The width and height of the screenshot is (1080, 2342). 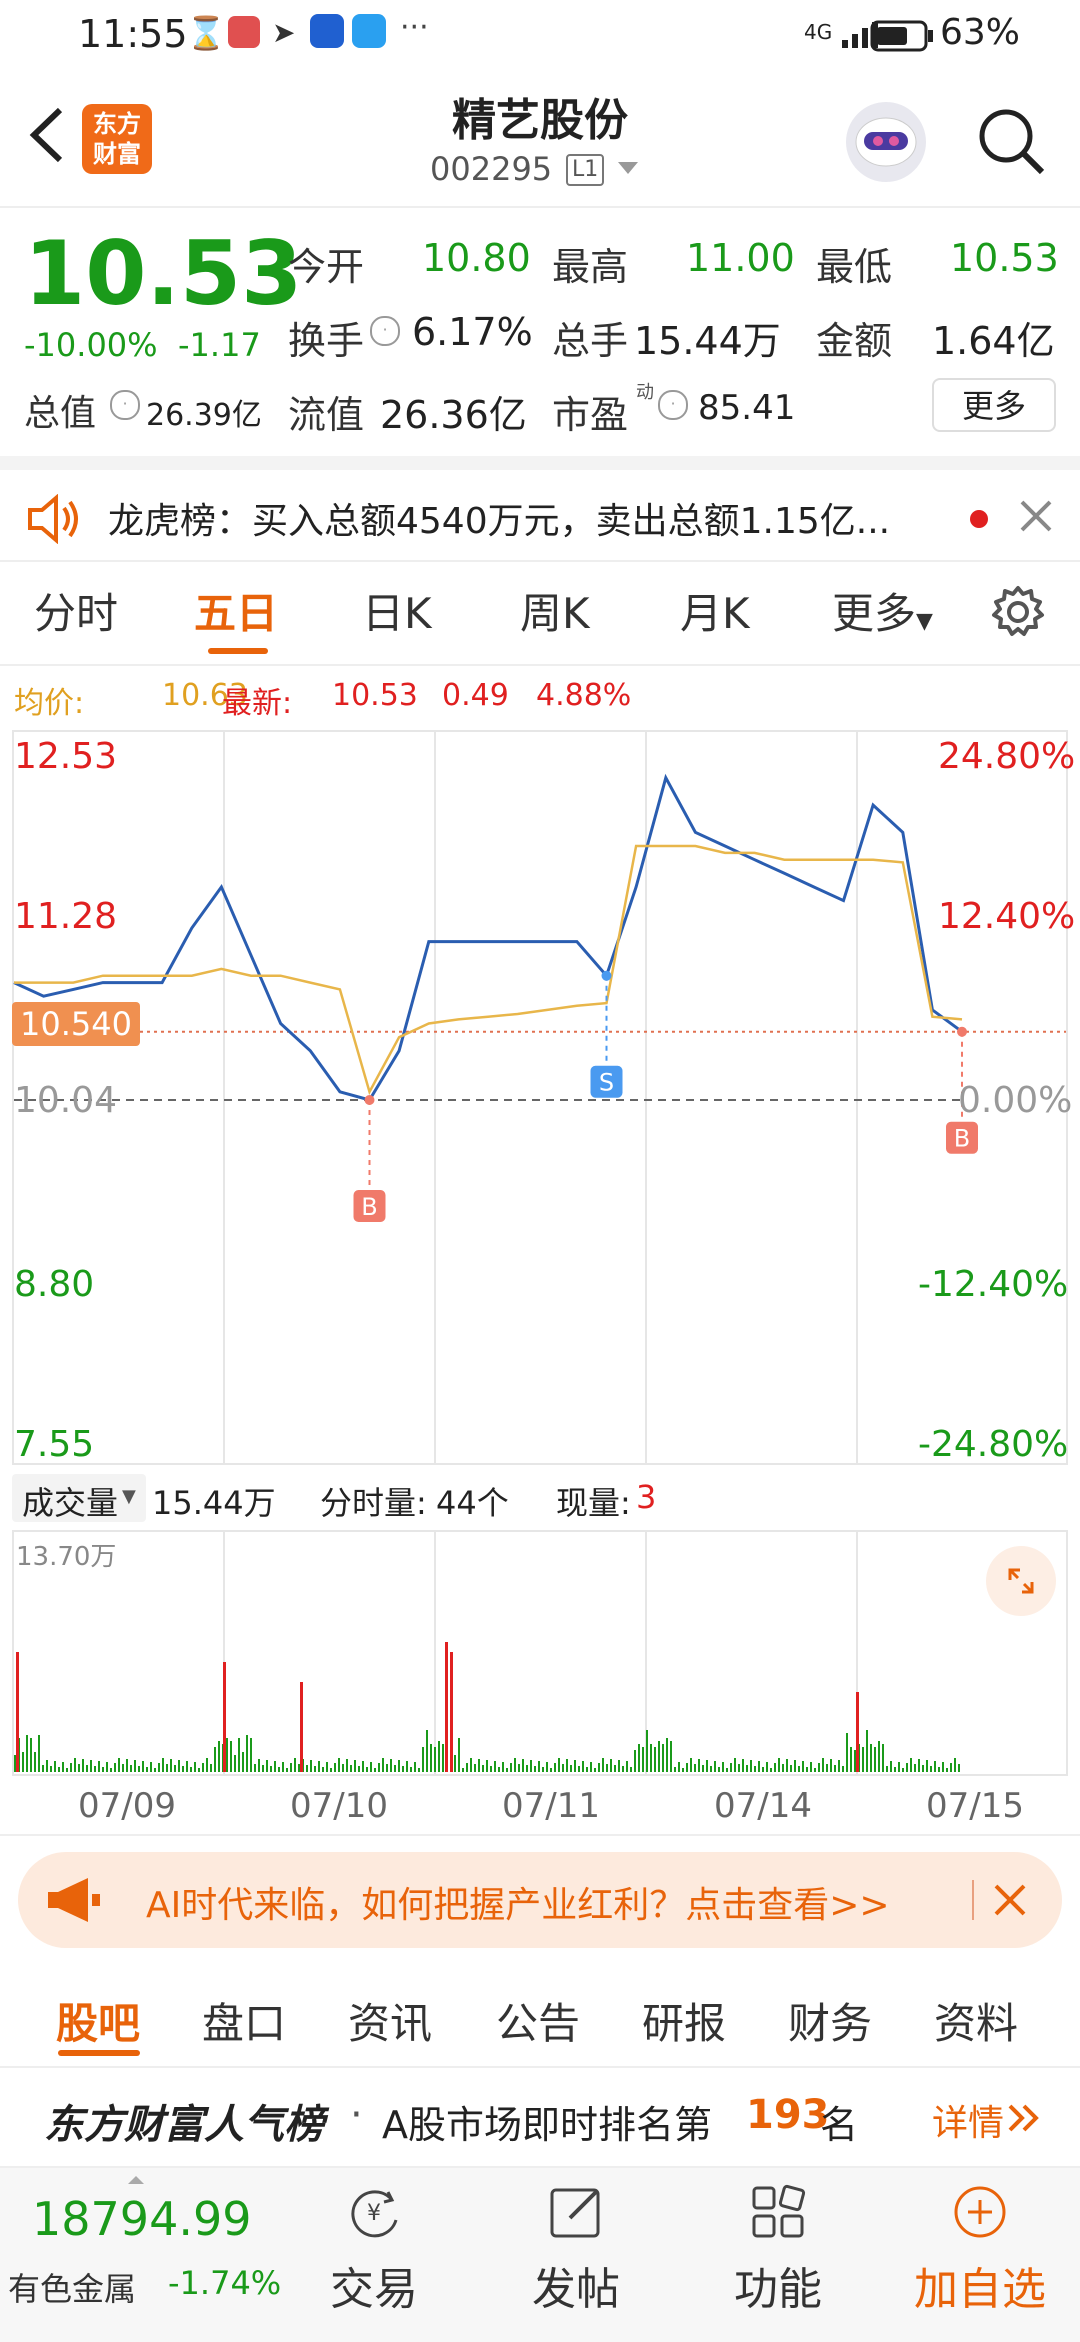 I want to click on popularity-rank-row: 东方财富人气榜 · A股市场即时排名第 193 名 详情, so click(x=540, y=2118).